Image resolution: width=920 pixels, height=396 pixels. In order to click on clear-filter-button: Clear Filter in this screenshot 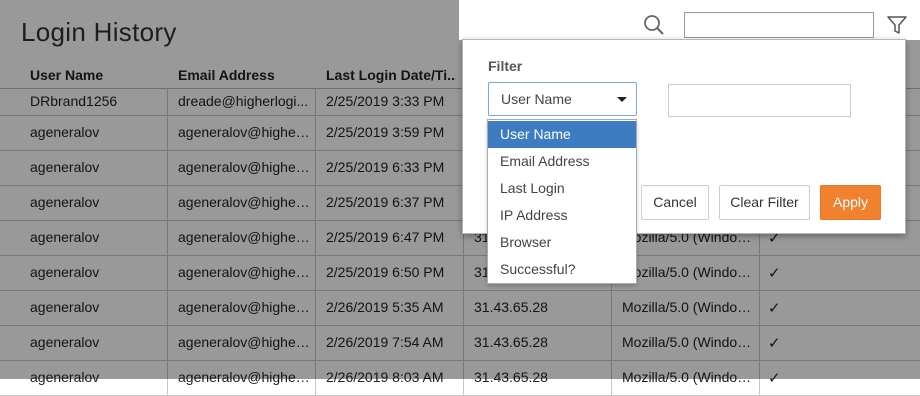, I will do `click(764, 202)`.